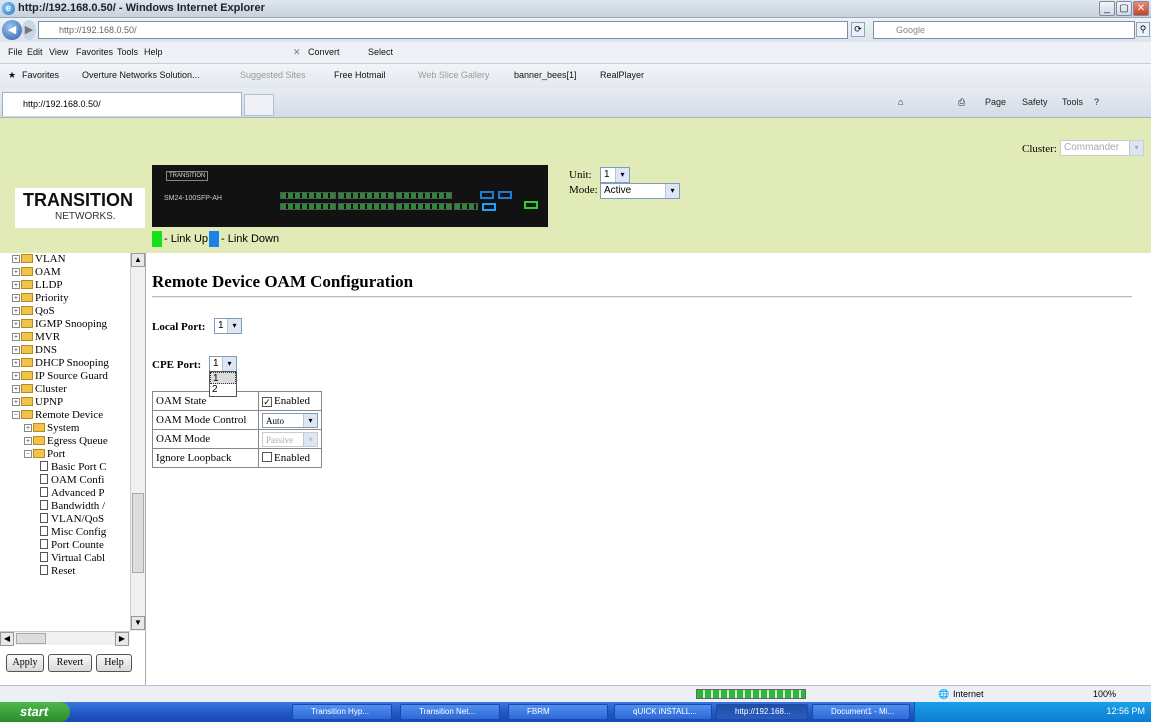 This screenshot has height=722, width=1151. I want to click on tree-item-priority: + Priority, so click(40, 298).